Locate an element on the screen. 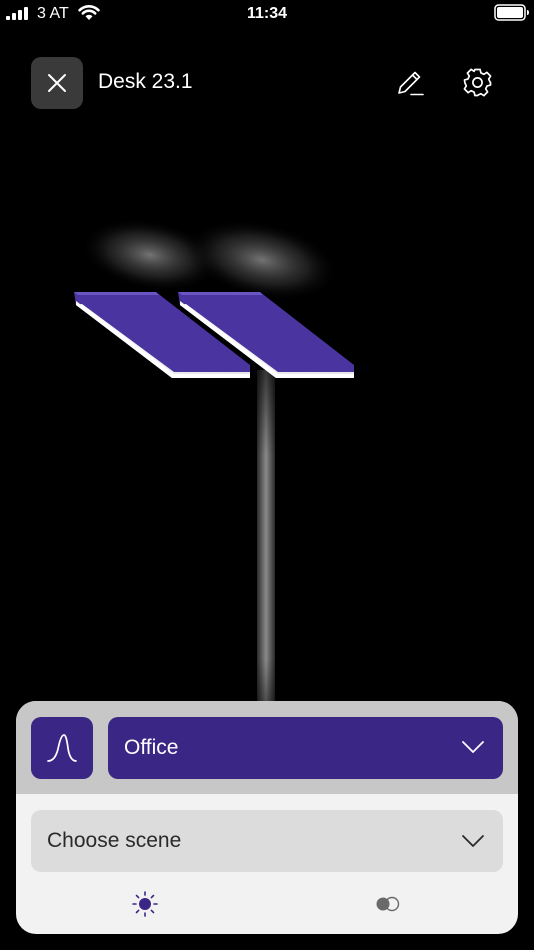 The height and width of the screenshot is (950, 534). status-bar: 3 AT 11:34 is located at coordinates (267, 15).